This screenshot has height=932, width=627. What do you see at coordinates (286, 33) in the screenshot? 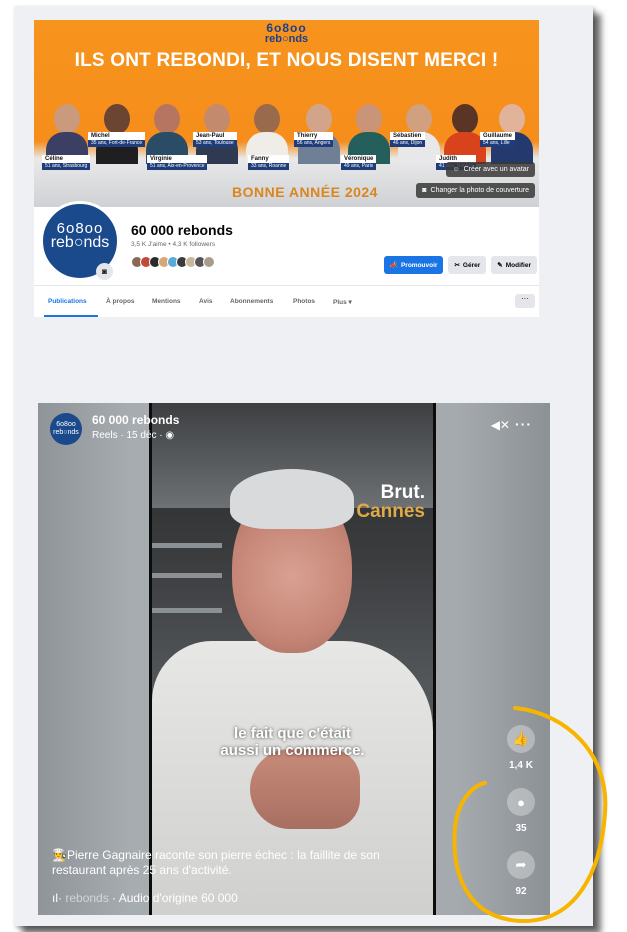
I see `cover-logo: 6o8oo reb○nds` at bounding box center [286, 33].